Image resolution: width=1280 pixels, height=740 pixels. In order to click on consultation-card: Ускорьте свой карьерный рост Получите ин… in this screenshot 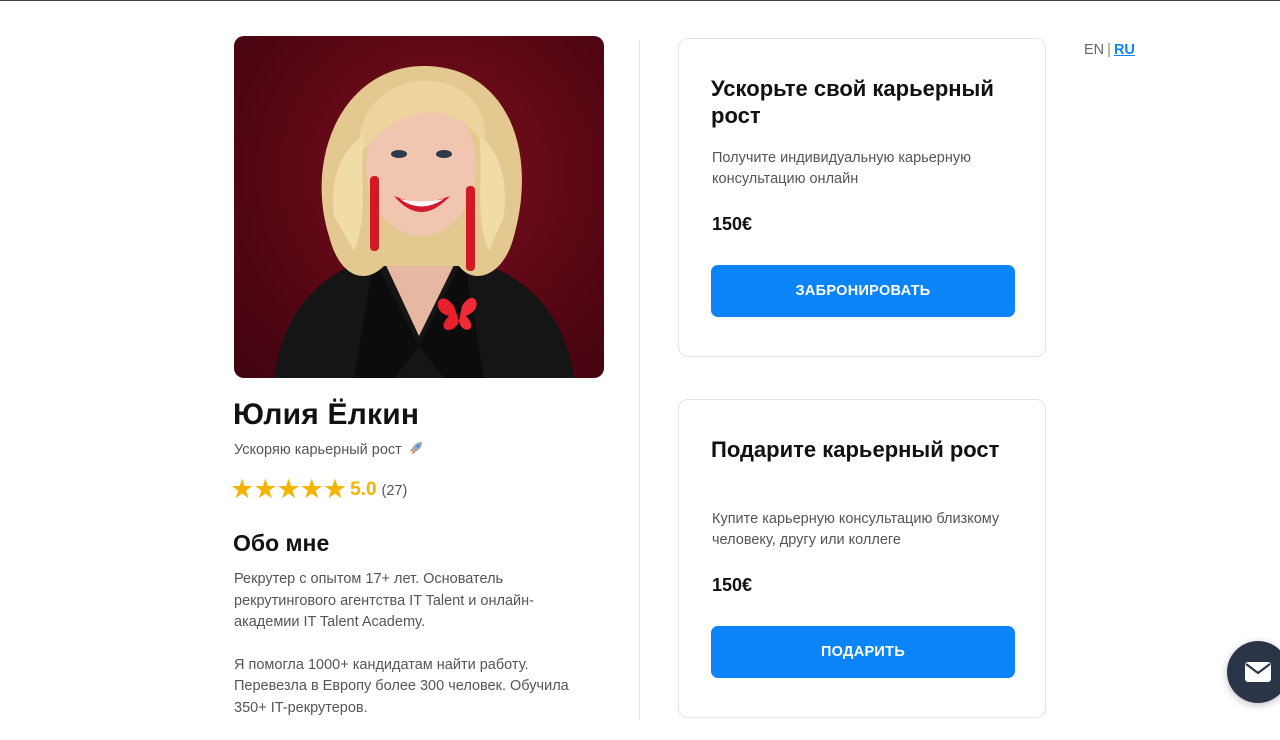, I will do `click(862, 197)`.